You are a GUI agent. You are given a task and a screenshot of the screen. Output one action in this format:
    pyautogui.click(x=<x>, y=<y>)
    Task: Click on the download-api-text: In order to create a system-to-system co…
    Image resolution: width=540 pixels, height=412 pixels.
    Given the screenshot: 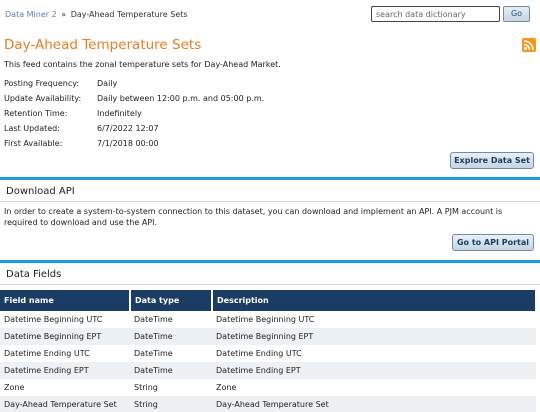 What is the action you would take?
    pyautogui.click(x=253, y=217)
    